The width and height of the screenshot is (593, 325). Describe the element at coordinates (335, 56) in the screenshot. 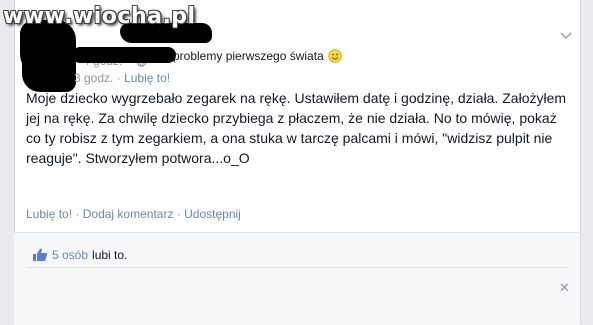

I see `smiley-icon` at that location.